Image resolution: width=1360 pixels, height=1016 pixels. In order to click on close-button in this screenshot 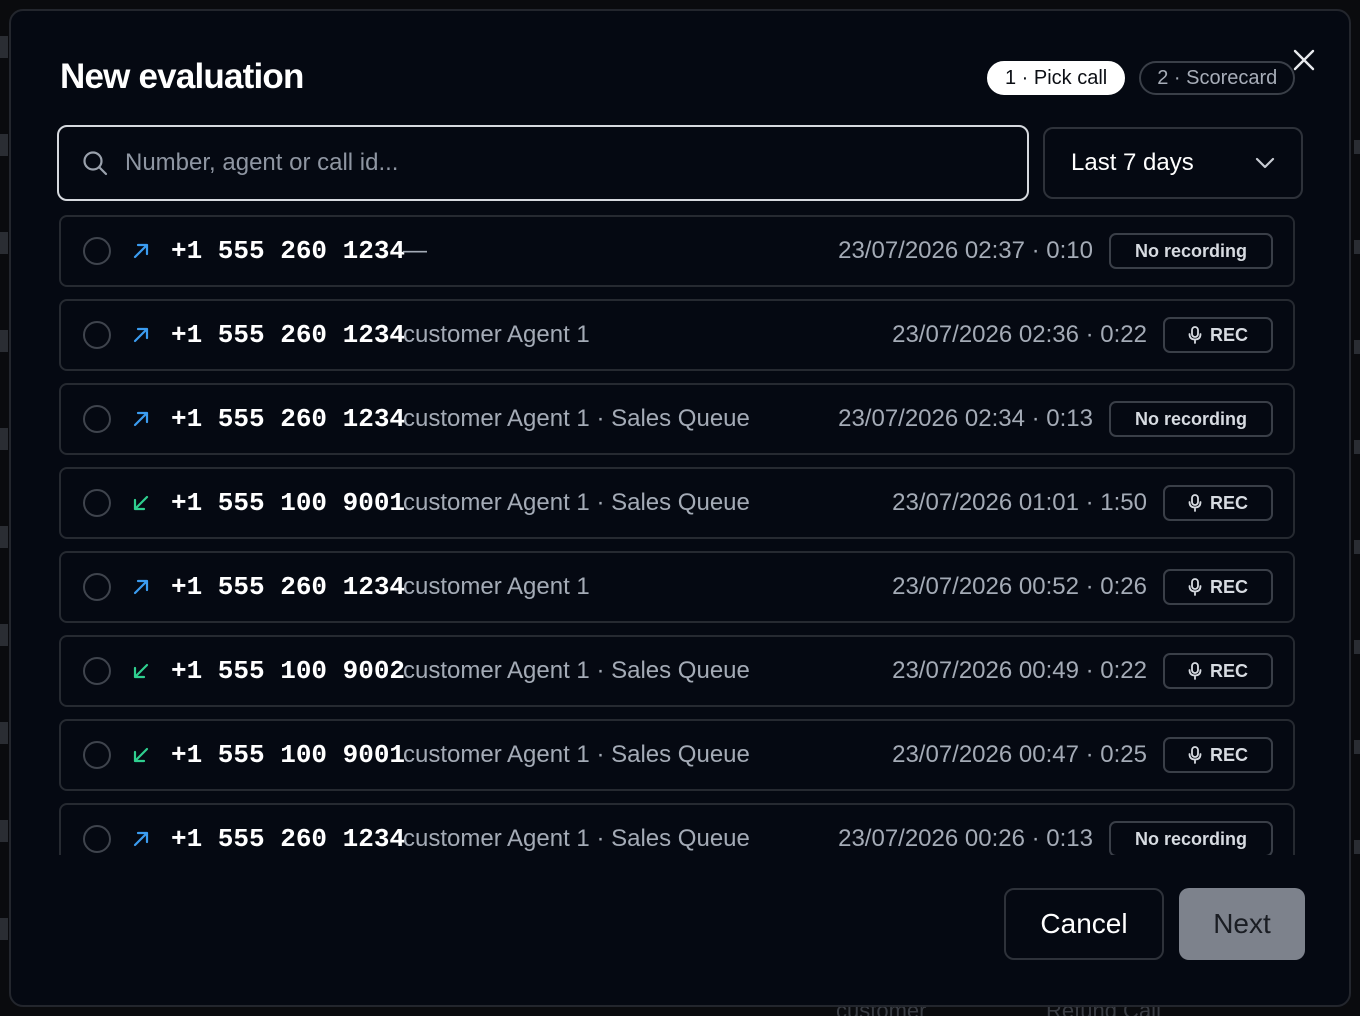, I will do `click(1304, 60)`.